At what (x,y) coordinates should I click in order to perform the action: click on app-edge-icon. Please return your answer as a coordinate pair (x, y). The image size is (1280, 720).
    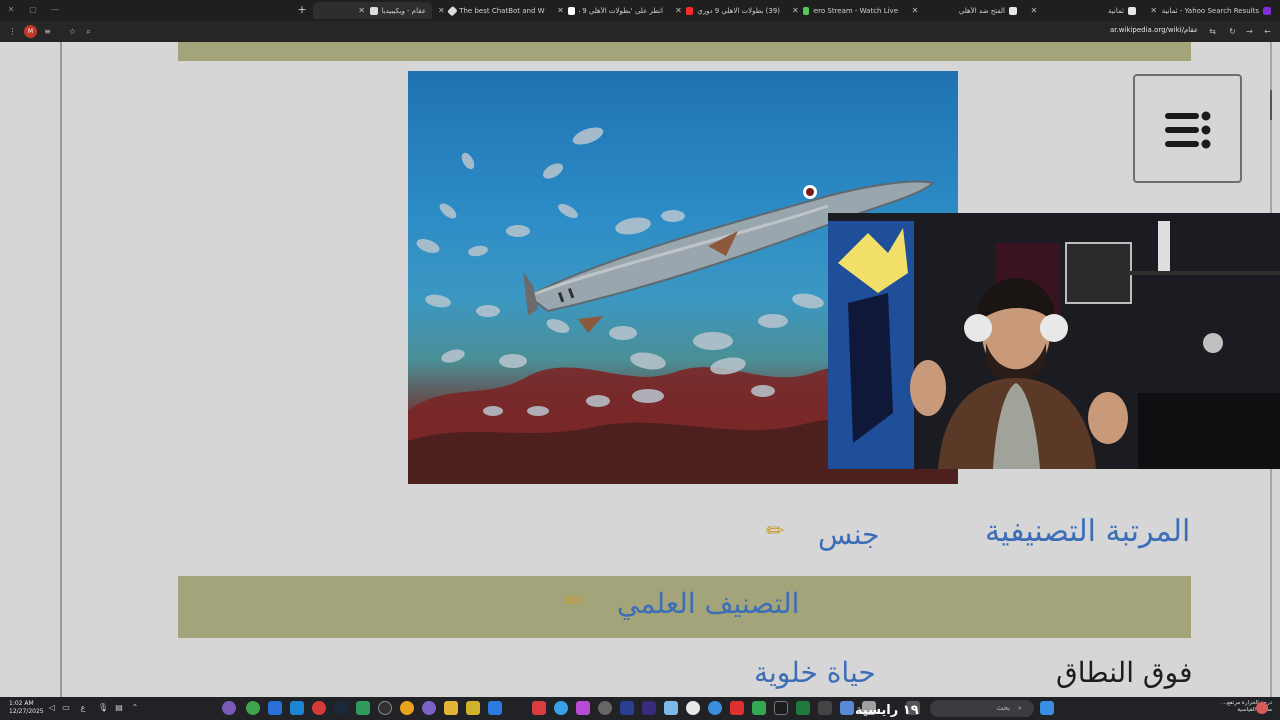
    Looking at the image, I should click on (561, 708).